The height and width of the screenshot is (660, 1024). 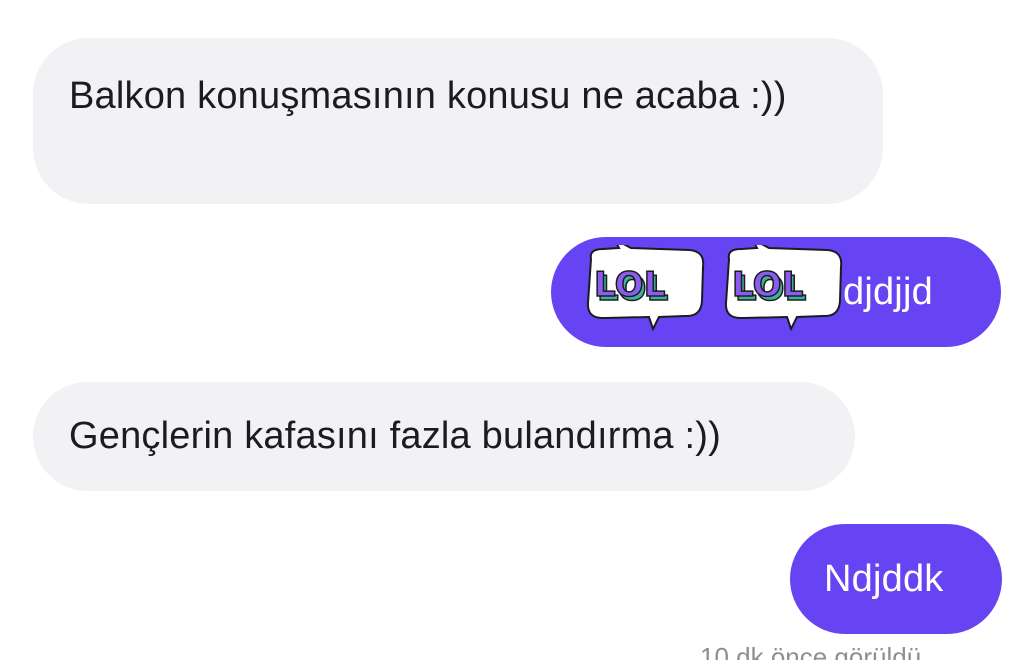 What do you see at coordinates (428, 96) in the screenshot?
I see `message-text: Balkon konuşmasının konusu ne acaba :))` at bounding box center [428, 96].